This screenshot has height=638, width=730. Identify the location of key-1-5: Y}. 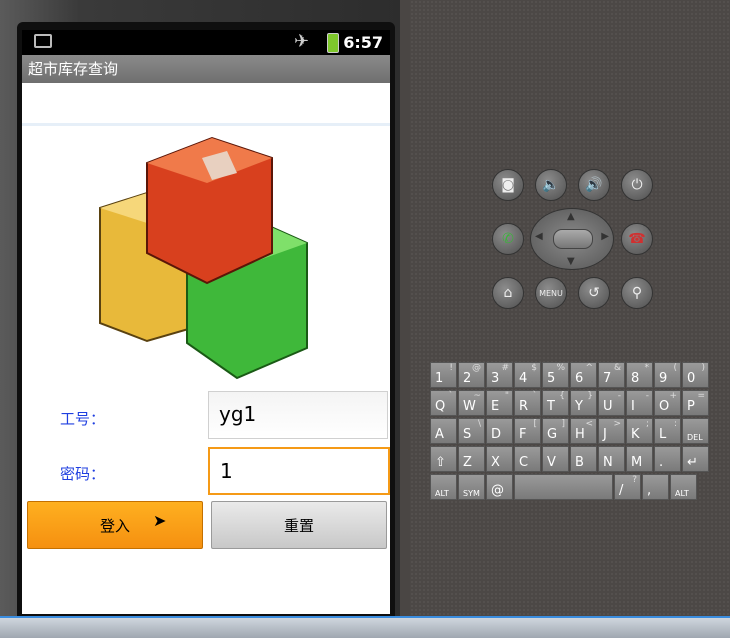
(583, 403).